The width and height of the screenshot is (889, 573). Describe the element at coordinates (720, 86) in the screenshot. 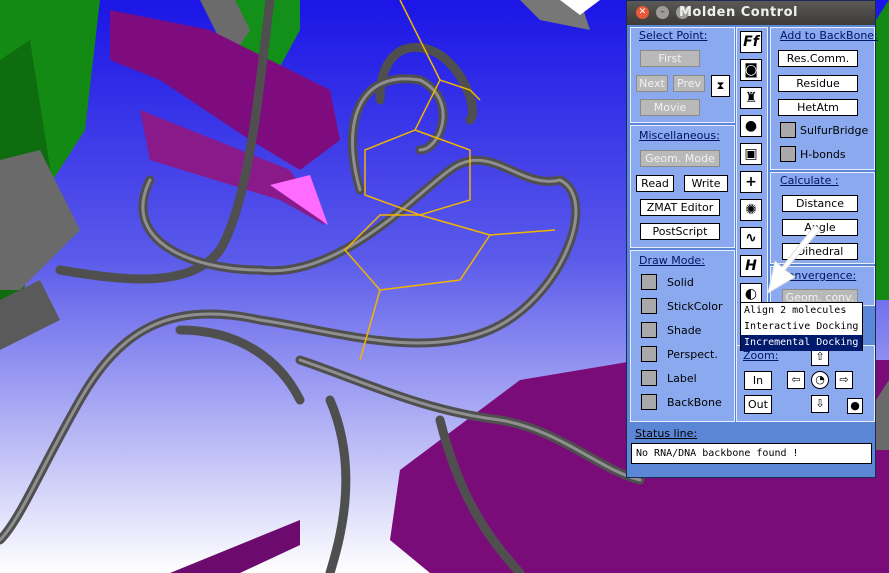

I see `hourglass-icon: ⧗` at that location.